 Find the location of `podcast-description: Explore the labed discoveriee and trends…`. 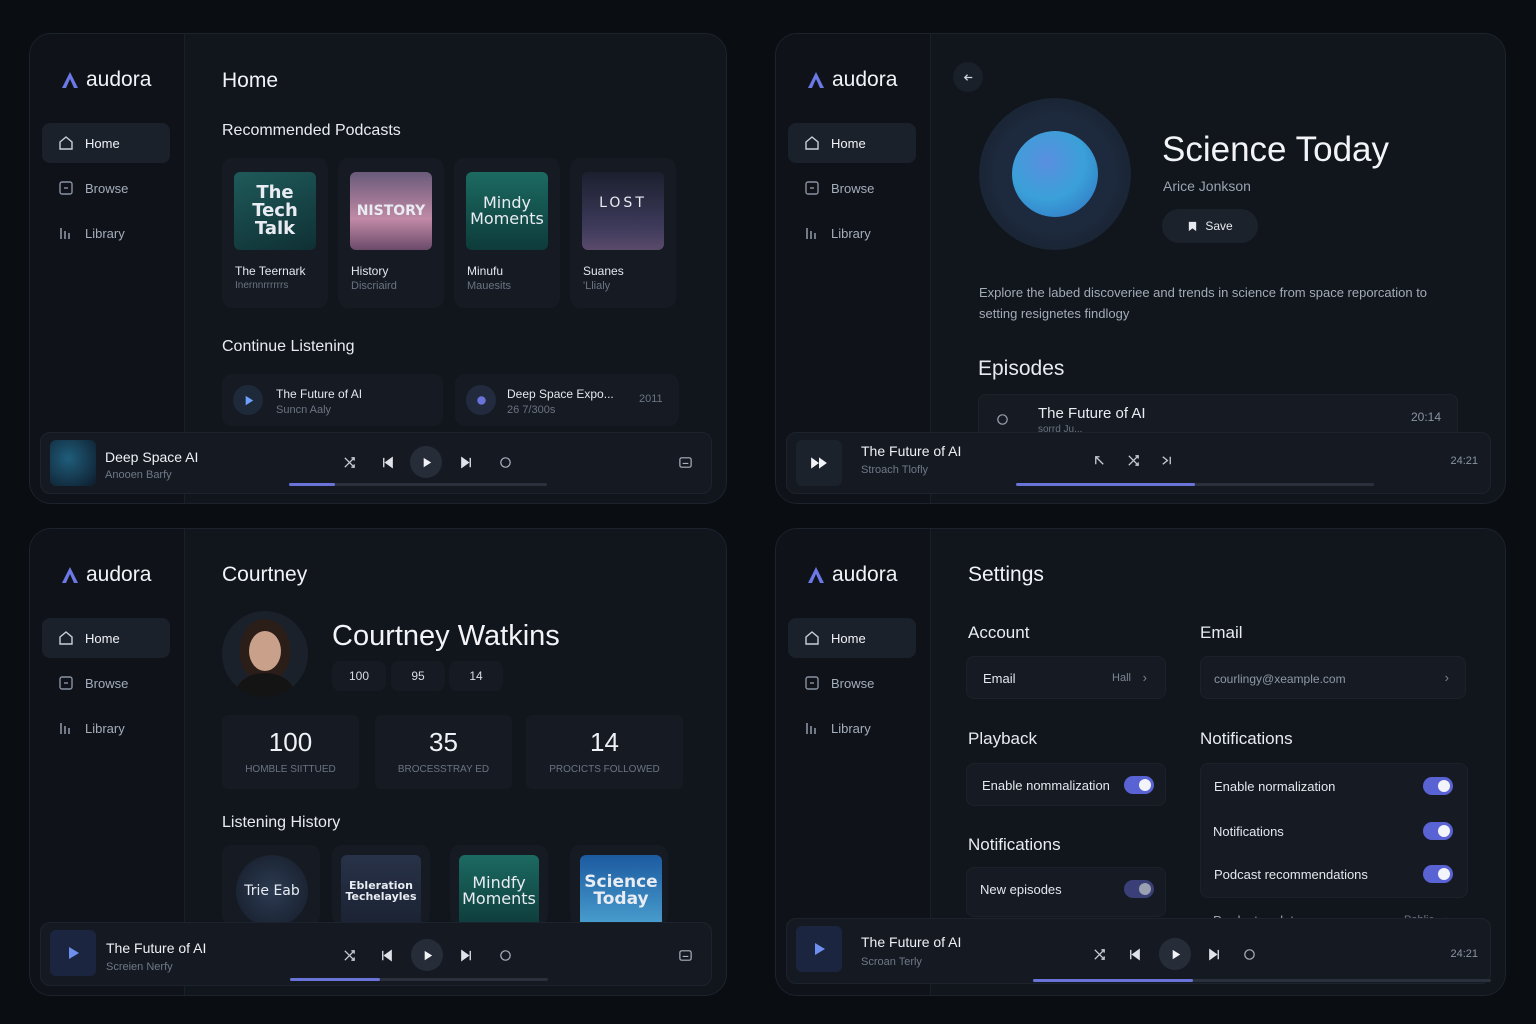

podcast-description: Explore the labed discoveriee and trends… is located at coordinates (1203, 303).